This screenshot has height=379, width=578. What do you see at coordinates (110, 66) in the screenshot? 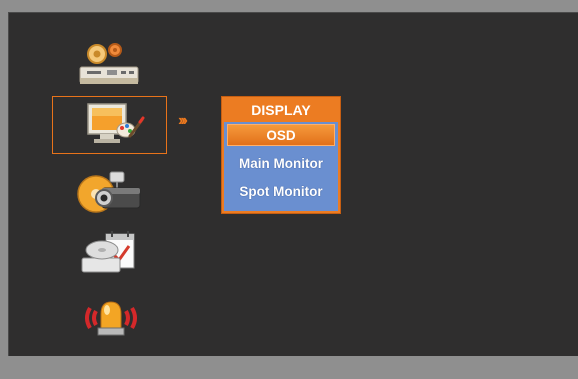
I see `system-setup-icon` at bounding box center [110, 66].